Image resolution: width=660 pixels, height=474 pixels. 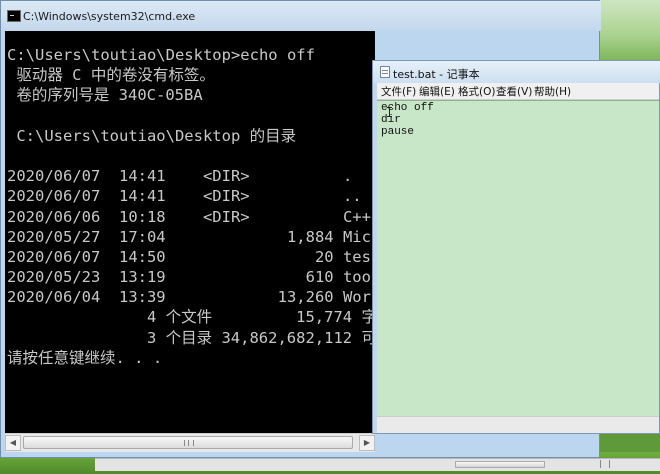 I want to click on console-line: 4 个文件 15,774 字, so click(x=191, y=317).